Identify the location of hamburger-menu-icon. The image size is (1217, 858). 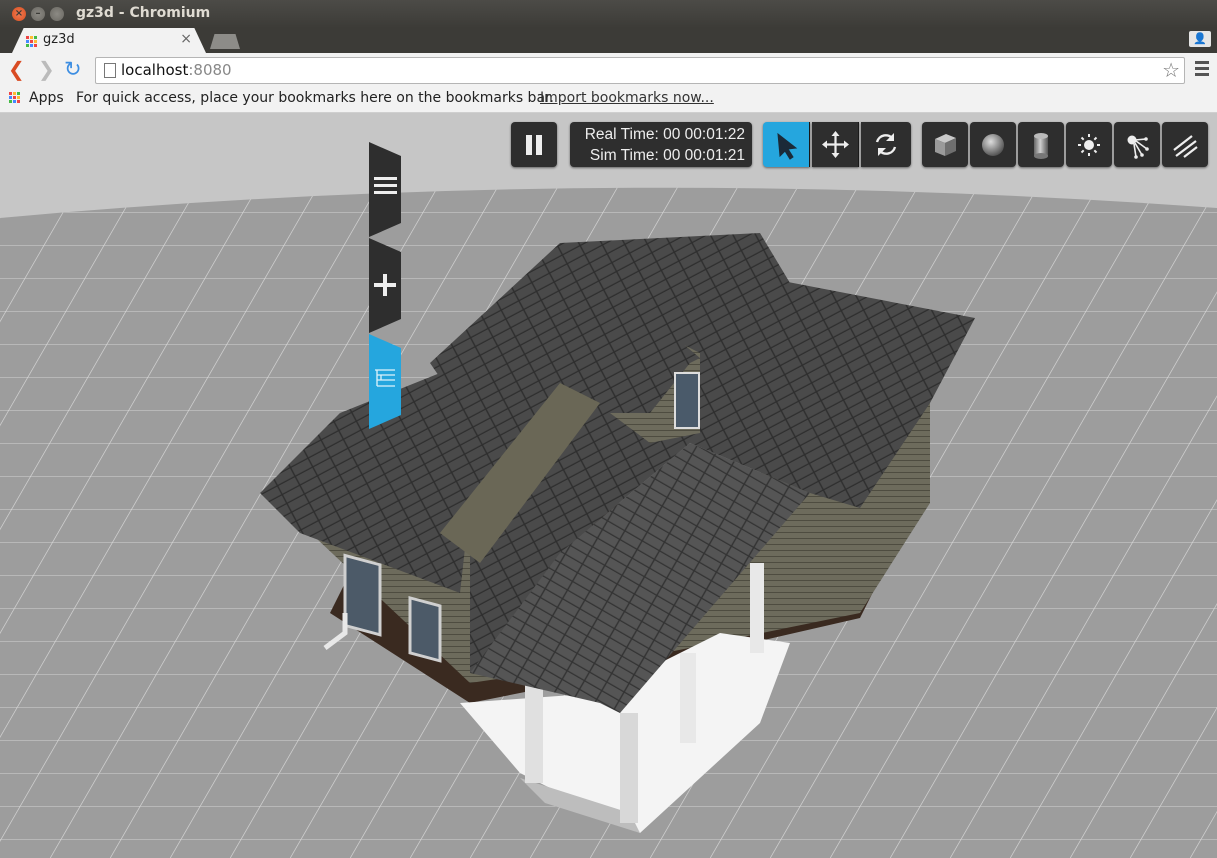
(1202, 70).